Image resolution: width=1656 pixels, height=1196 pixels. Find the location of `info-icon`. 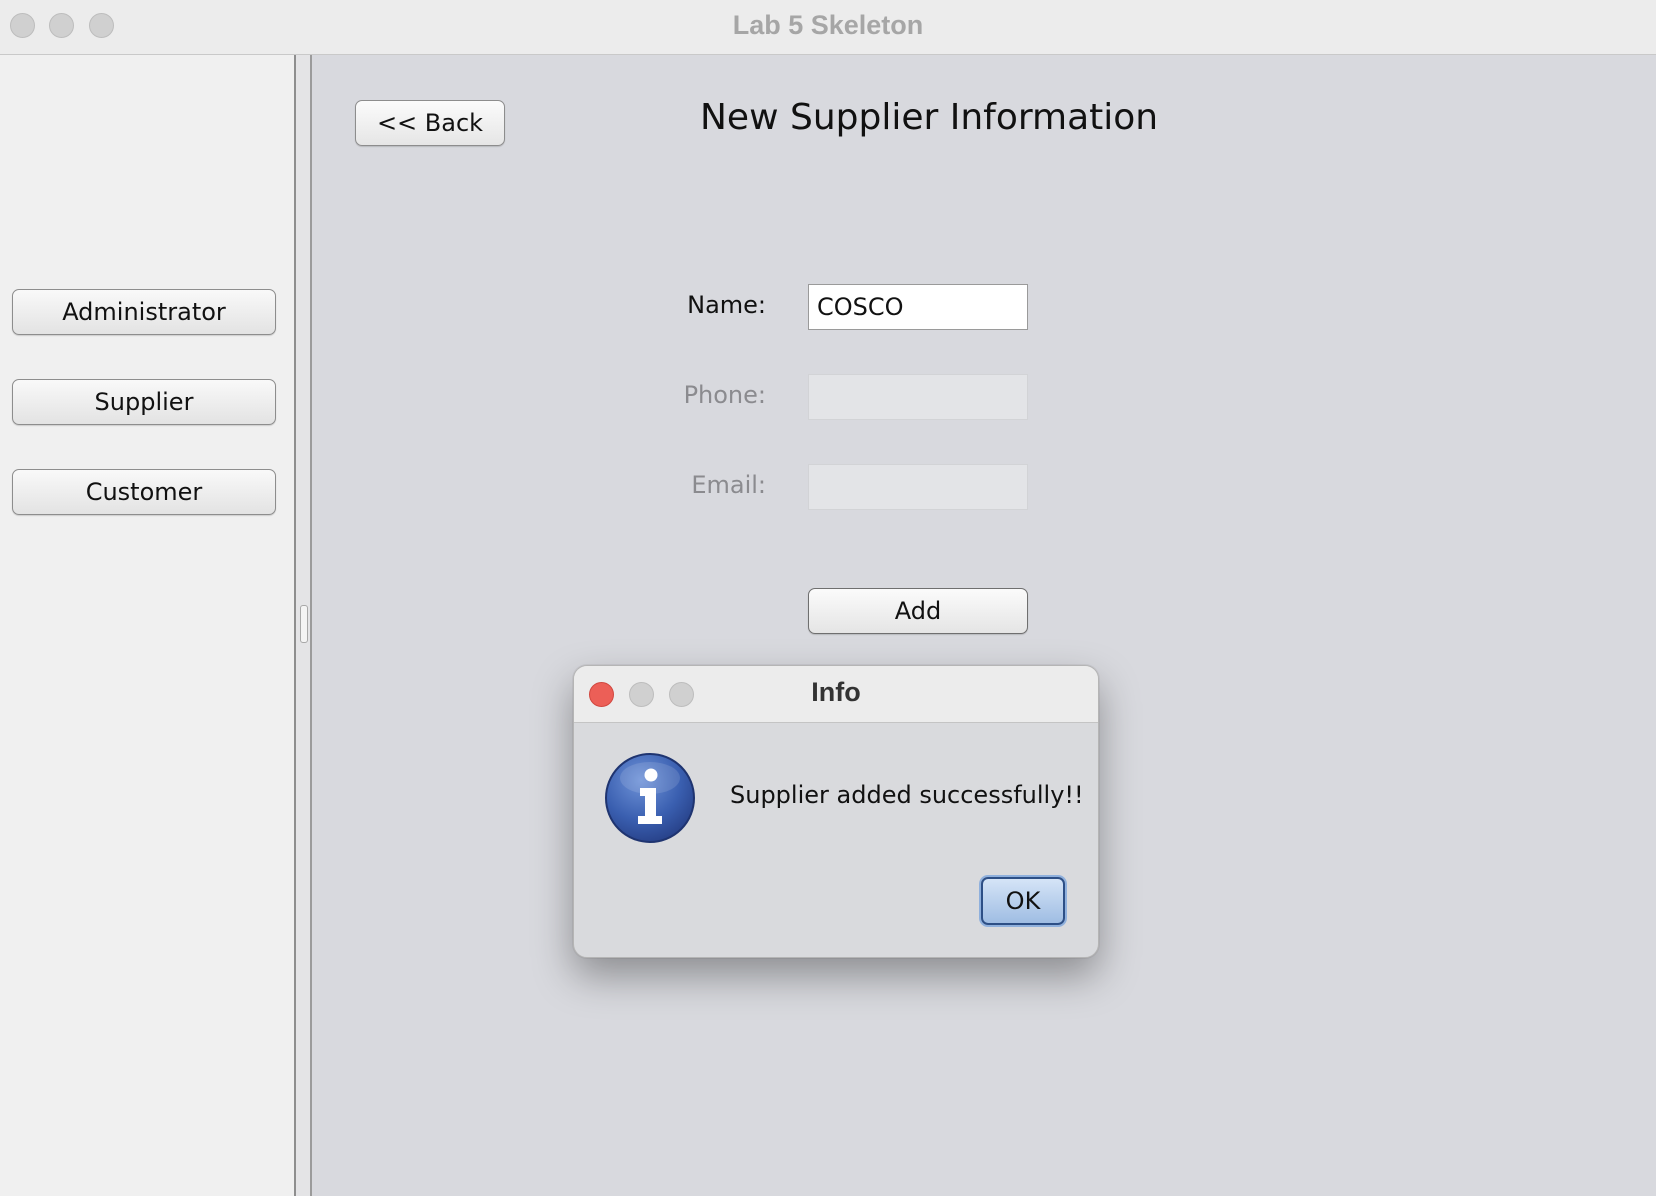

info-icon is located at coordinates (650, 798).